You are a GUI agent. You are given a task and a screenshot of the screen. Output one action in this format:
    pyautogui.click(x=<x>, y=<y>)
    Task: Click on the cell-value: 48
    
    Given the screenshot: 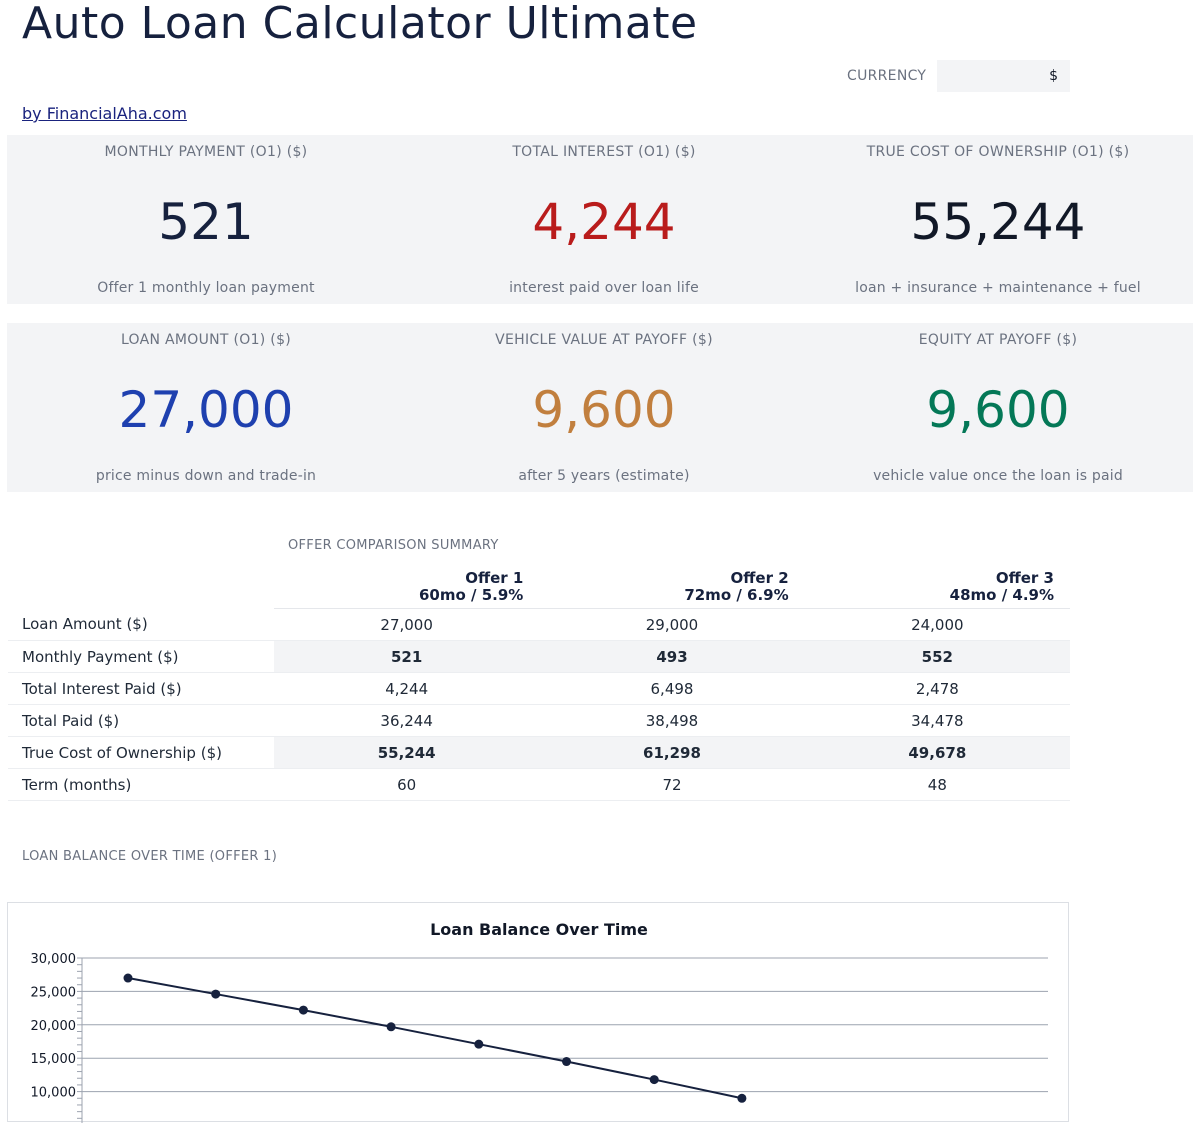 What is the action you would take?
    pyautogui.click(x=937, y=784)
    